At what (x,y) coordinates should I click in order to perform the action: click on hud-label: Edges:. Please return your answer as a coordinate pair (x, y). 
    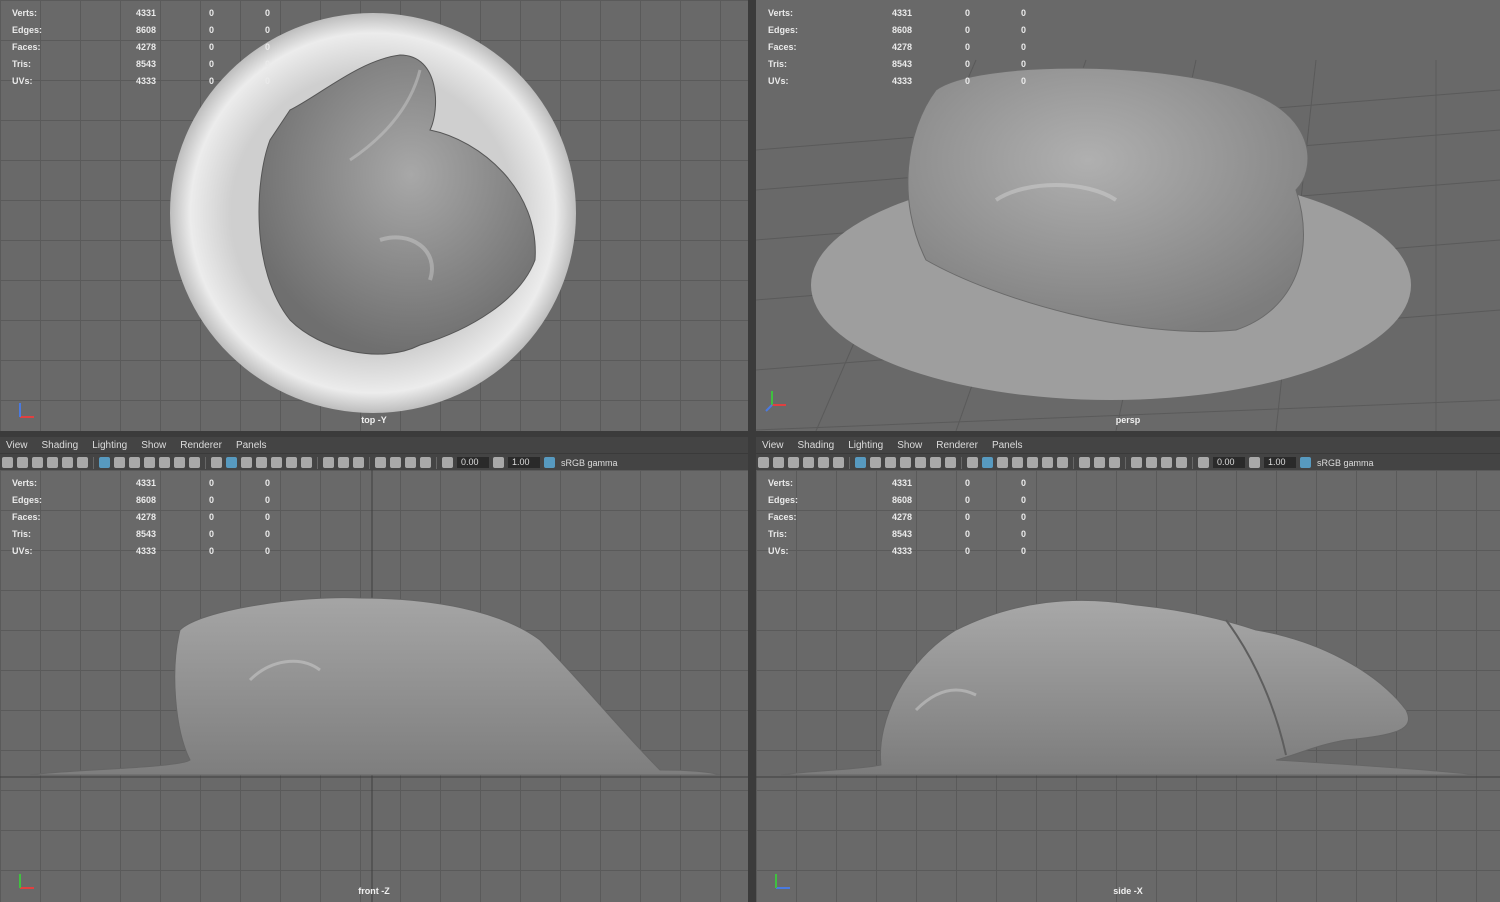
    Looking at the image, I should click on (27, 29).